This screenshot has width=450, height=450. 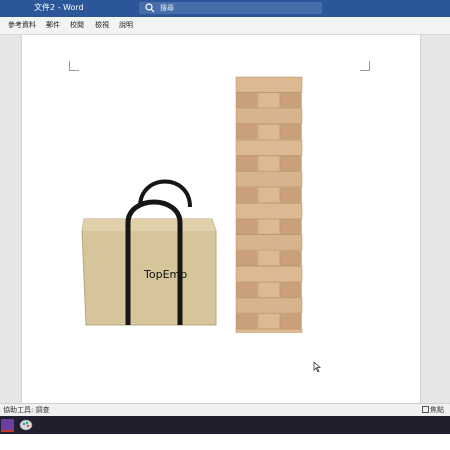 What do you see at coordinates (126, 25) in the screenshot?
I see `tab-help: 說明` at bounding box center [126, 25].